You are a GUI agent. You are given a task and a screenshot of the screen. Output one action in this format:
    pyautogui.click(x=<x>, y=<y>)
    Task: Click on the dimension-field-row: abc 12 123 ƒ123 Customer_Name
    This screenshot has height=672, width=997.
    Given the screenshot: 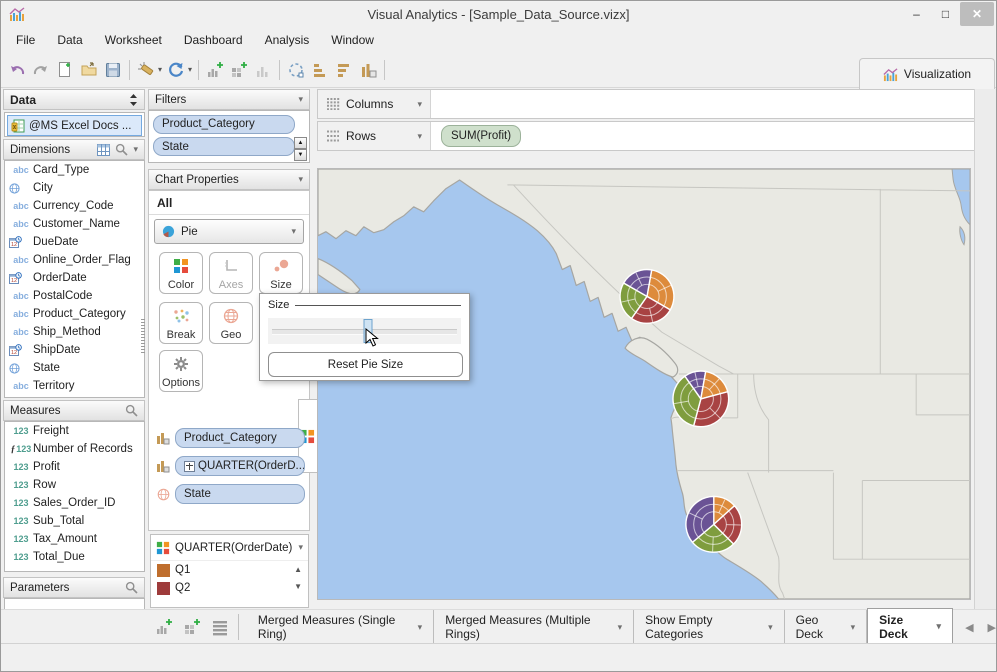 What is the action you would take?
    pyautogui.click(x=74, y=224)
    